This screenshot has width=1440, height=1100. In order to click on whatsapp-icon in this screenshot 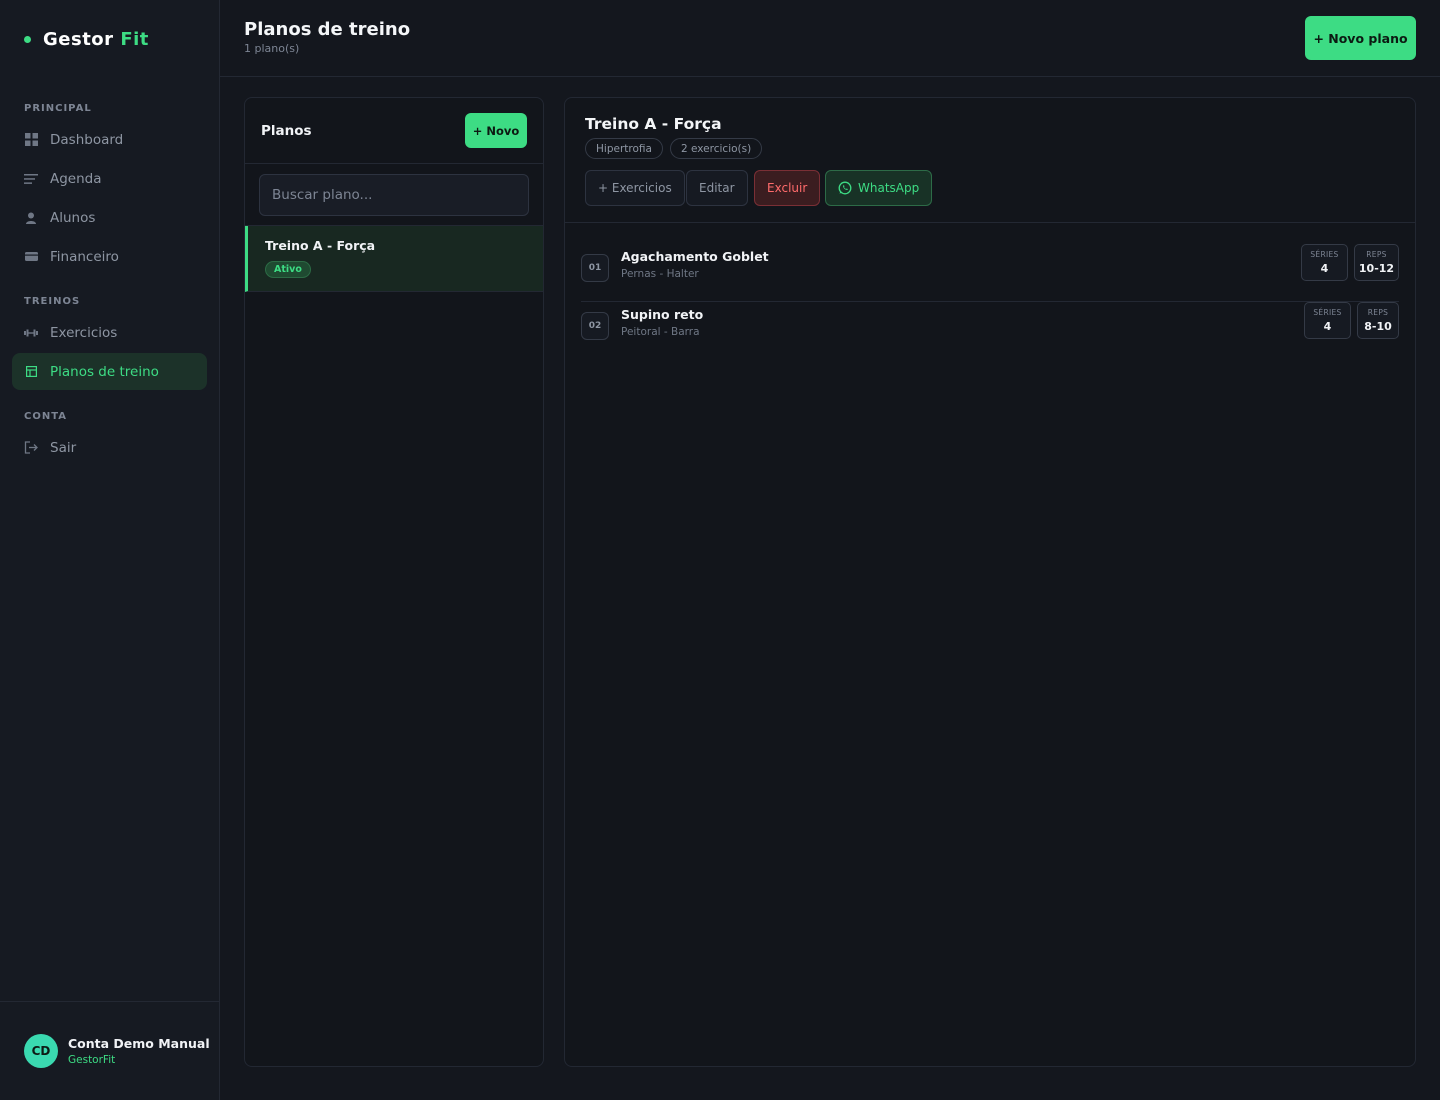, I will do `click(845, 188)`.